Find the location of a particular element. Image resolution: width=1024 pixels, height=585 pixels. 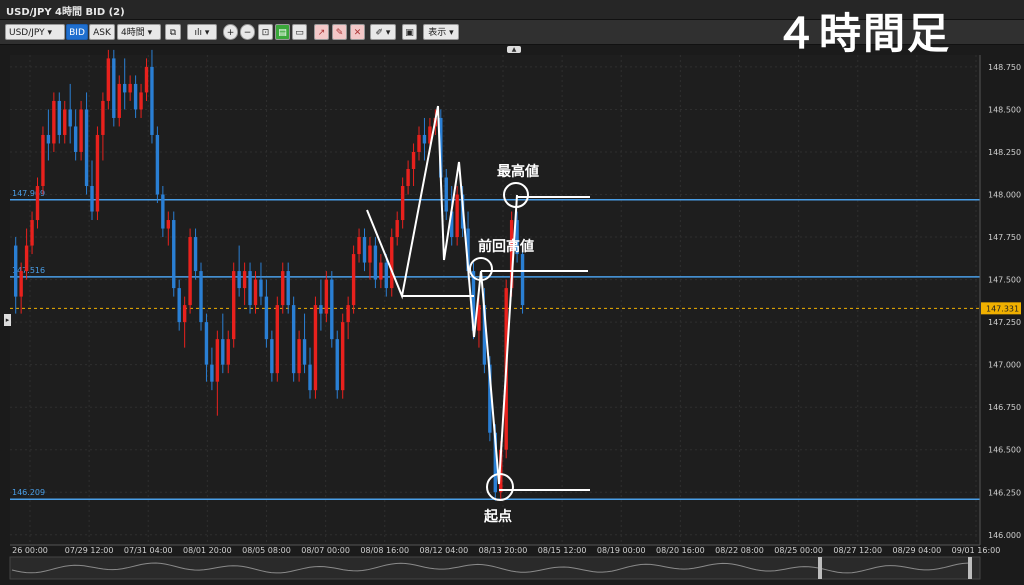

time-tick-label: 08/19 00:00 is located at coordinates (621, 550).